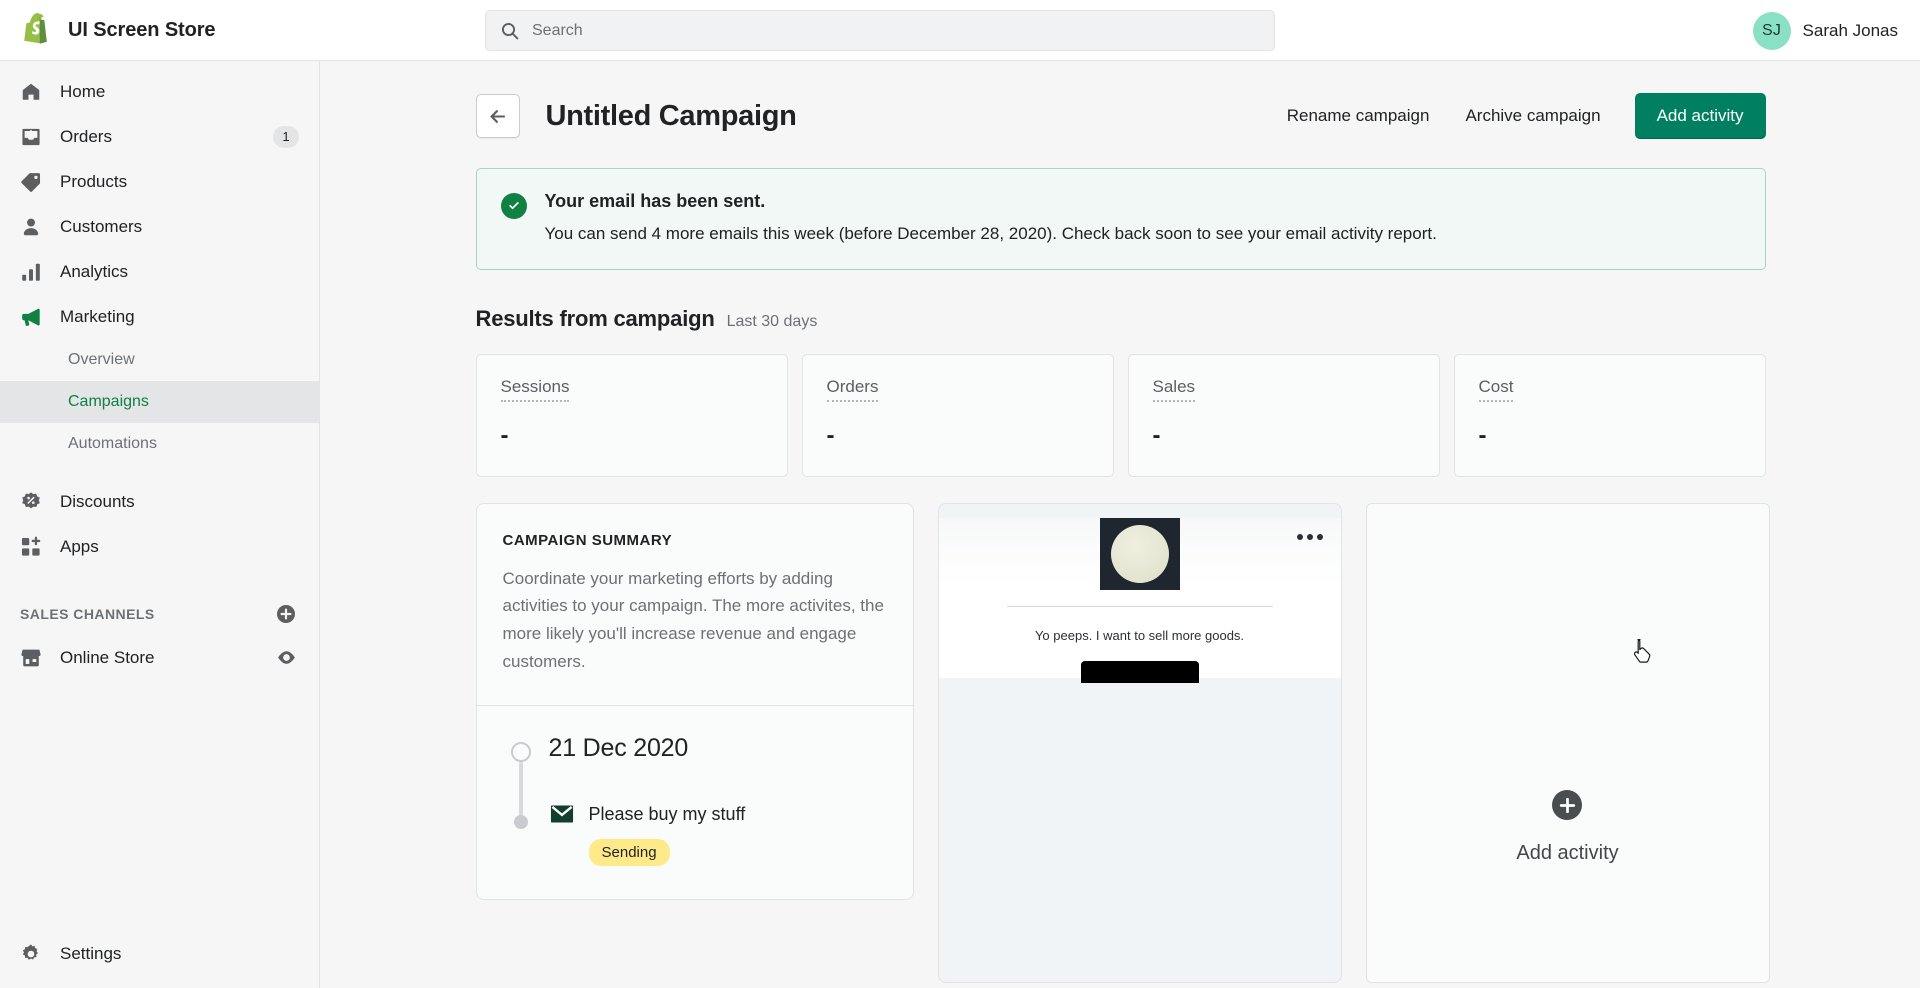 Image resolution: width=1920 pixels, height=988 pixels. I want to click on timeline-rail, so click(526, 800).